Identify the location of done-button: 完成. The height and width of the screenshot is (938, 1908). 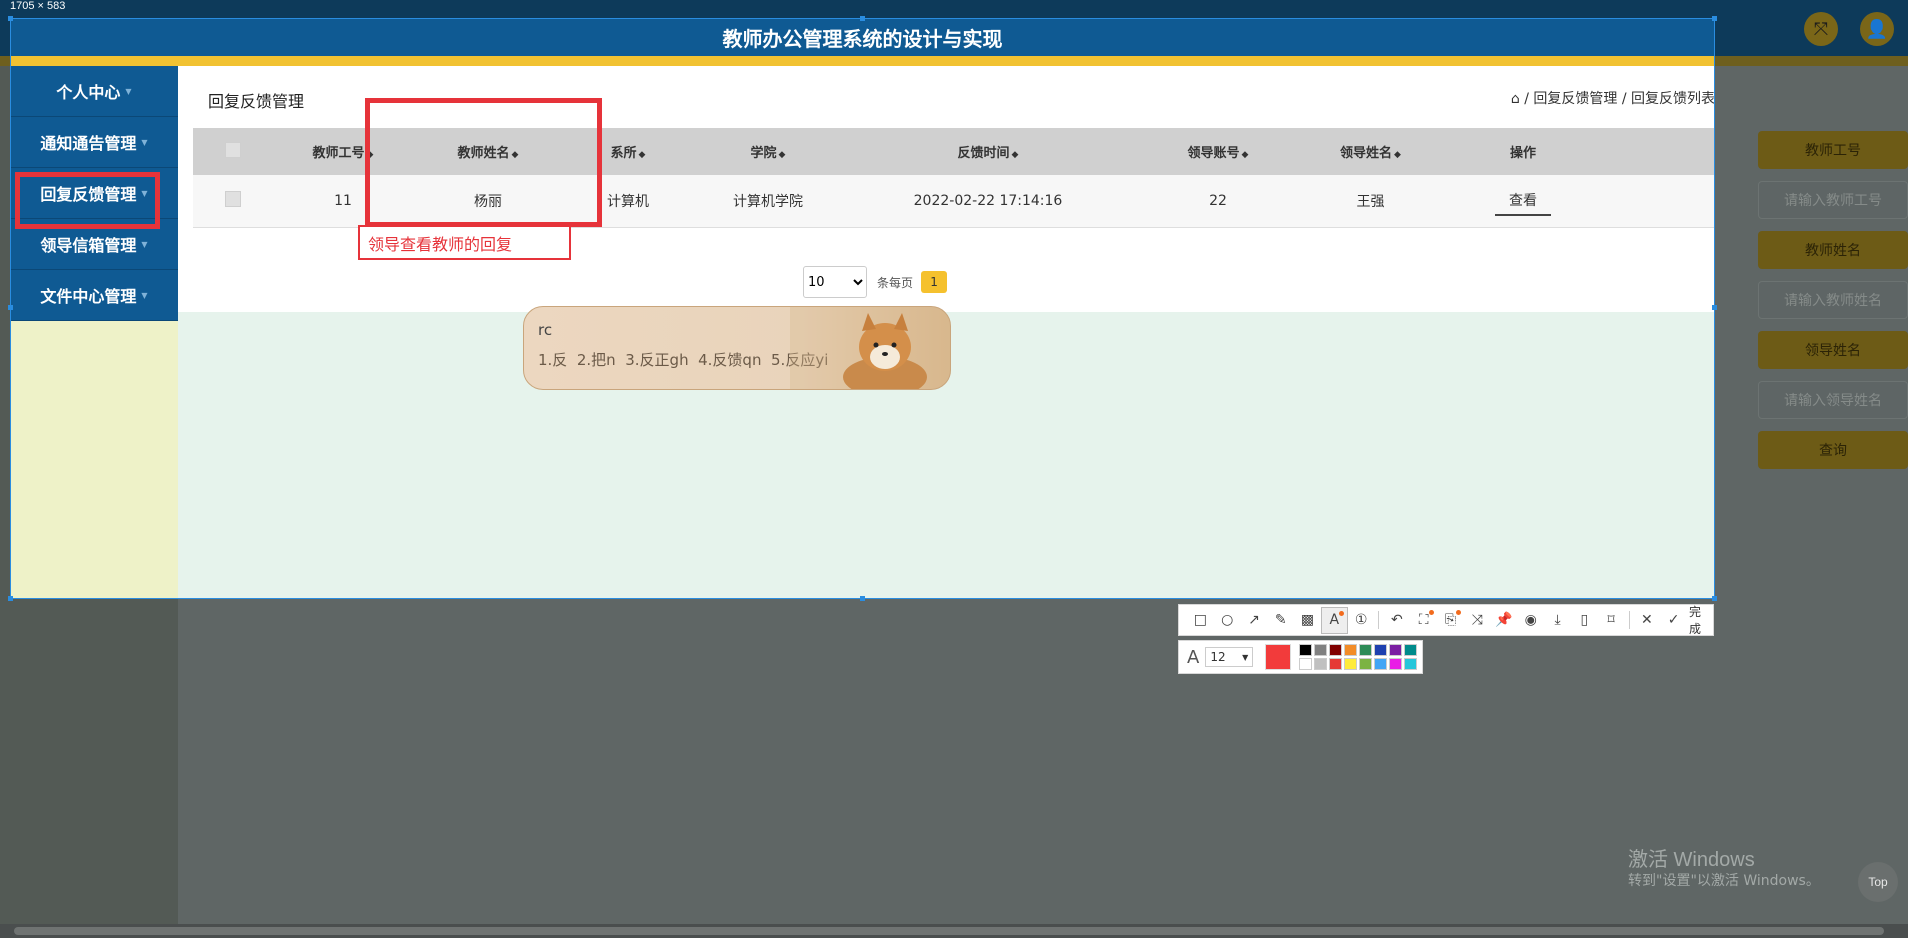
(1701, 620).